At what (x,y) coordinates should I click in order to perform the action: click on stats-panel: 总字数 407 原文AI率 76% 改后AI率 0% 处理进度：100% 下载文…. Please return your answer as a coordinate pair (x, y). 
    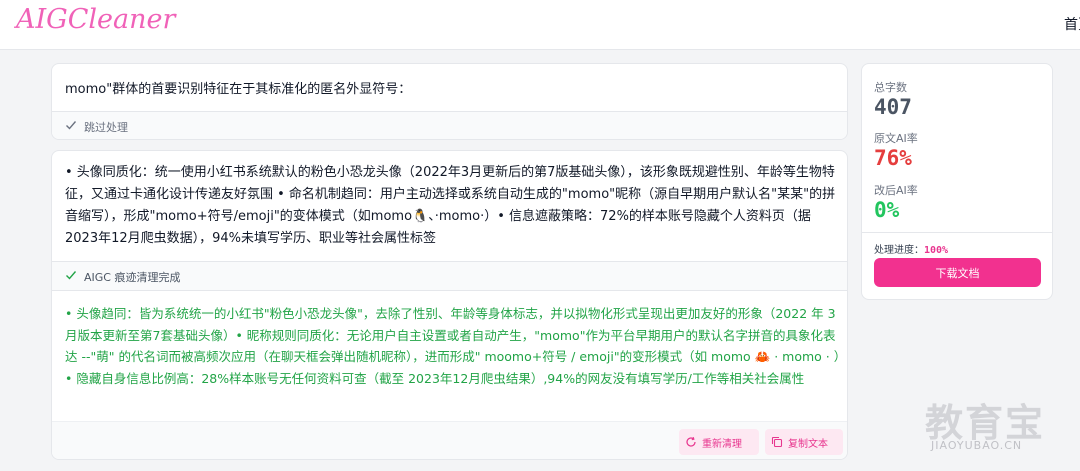
    Looking at the image, I should click on (957, 181).